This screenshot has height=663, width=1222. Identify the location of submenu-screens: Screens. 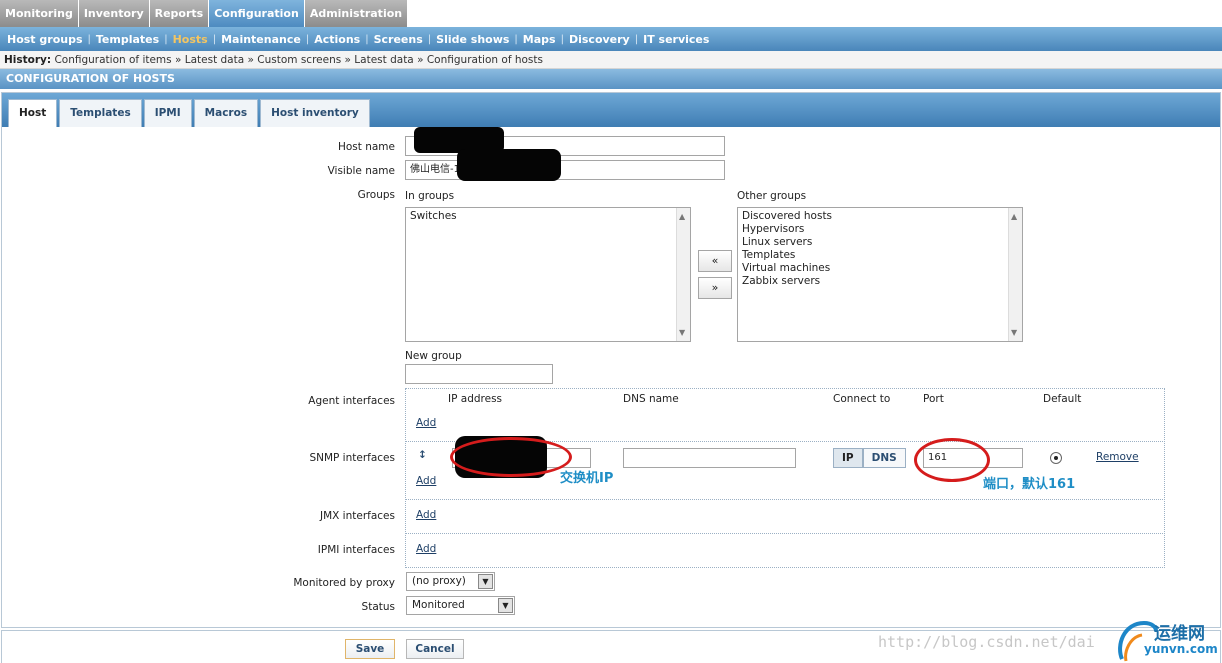
(398, 39).